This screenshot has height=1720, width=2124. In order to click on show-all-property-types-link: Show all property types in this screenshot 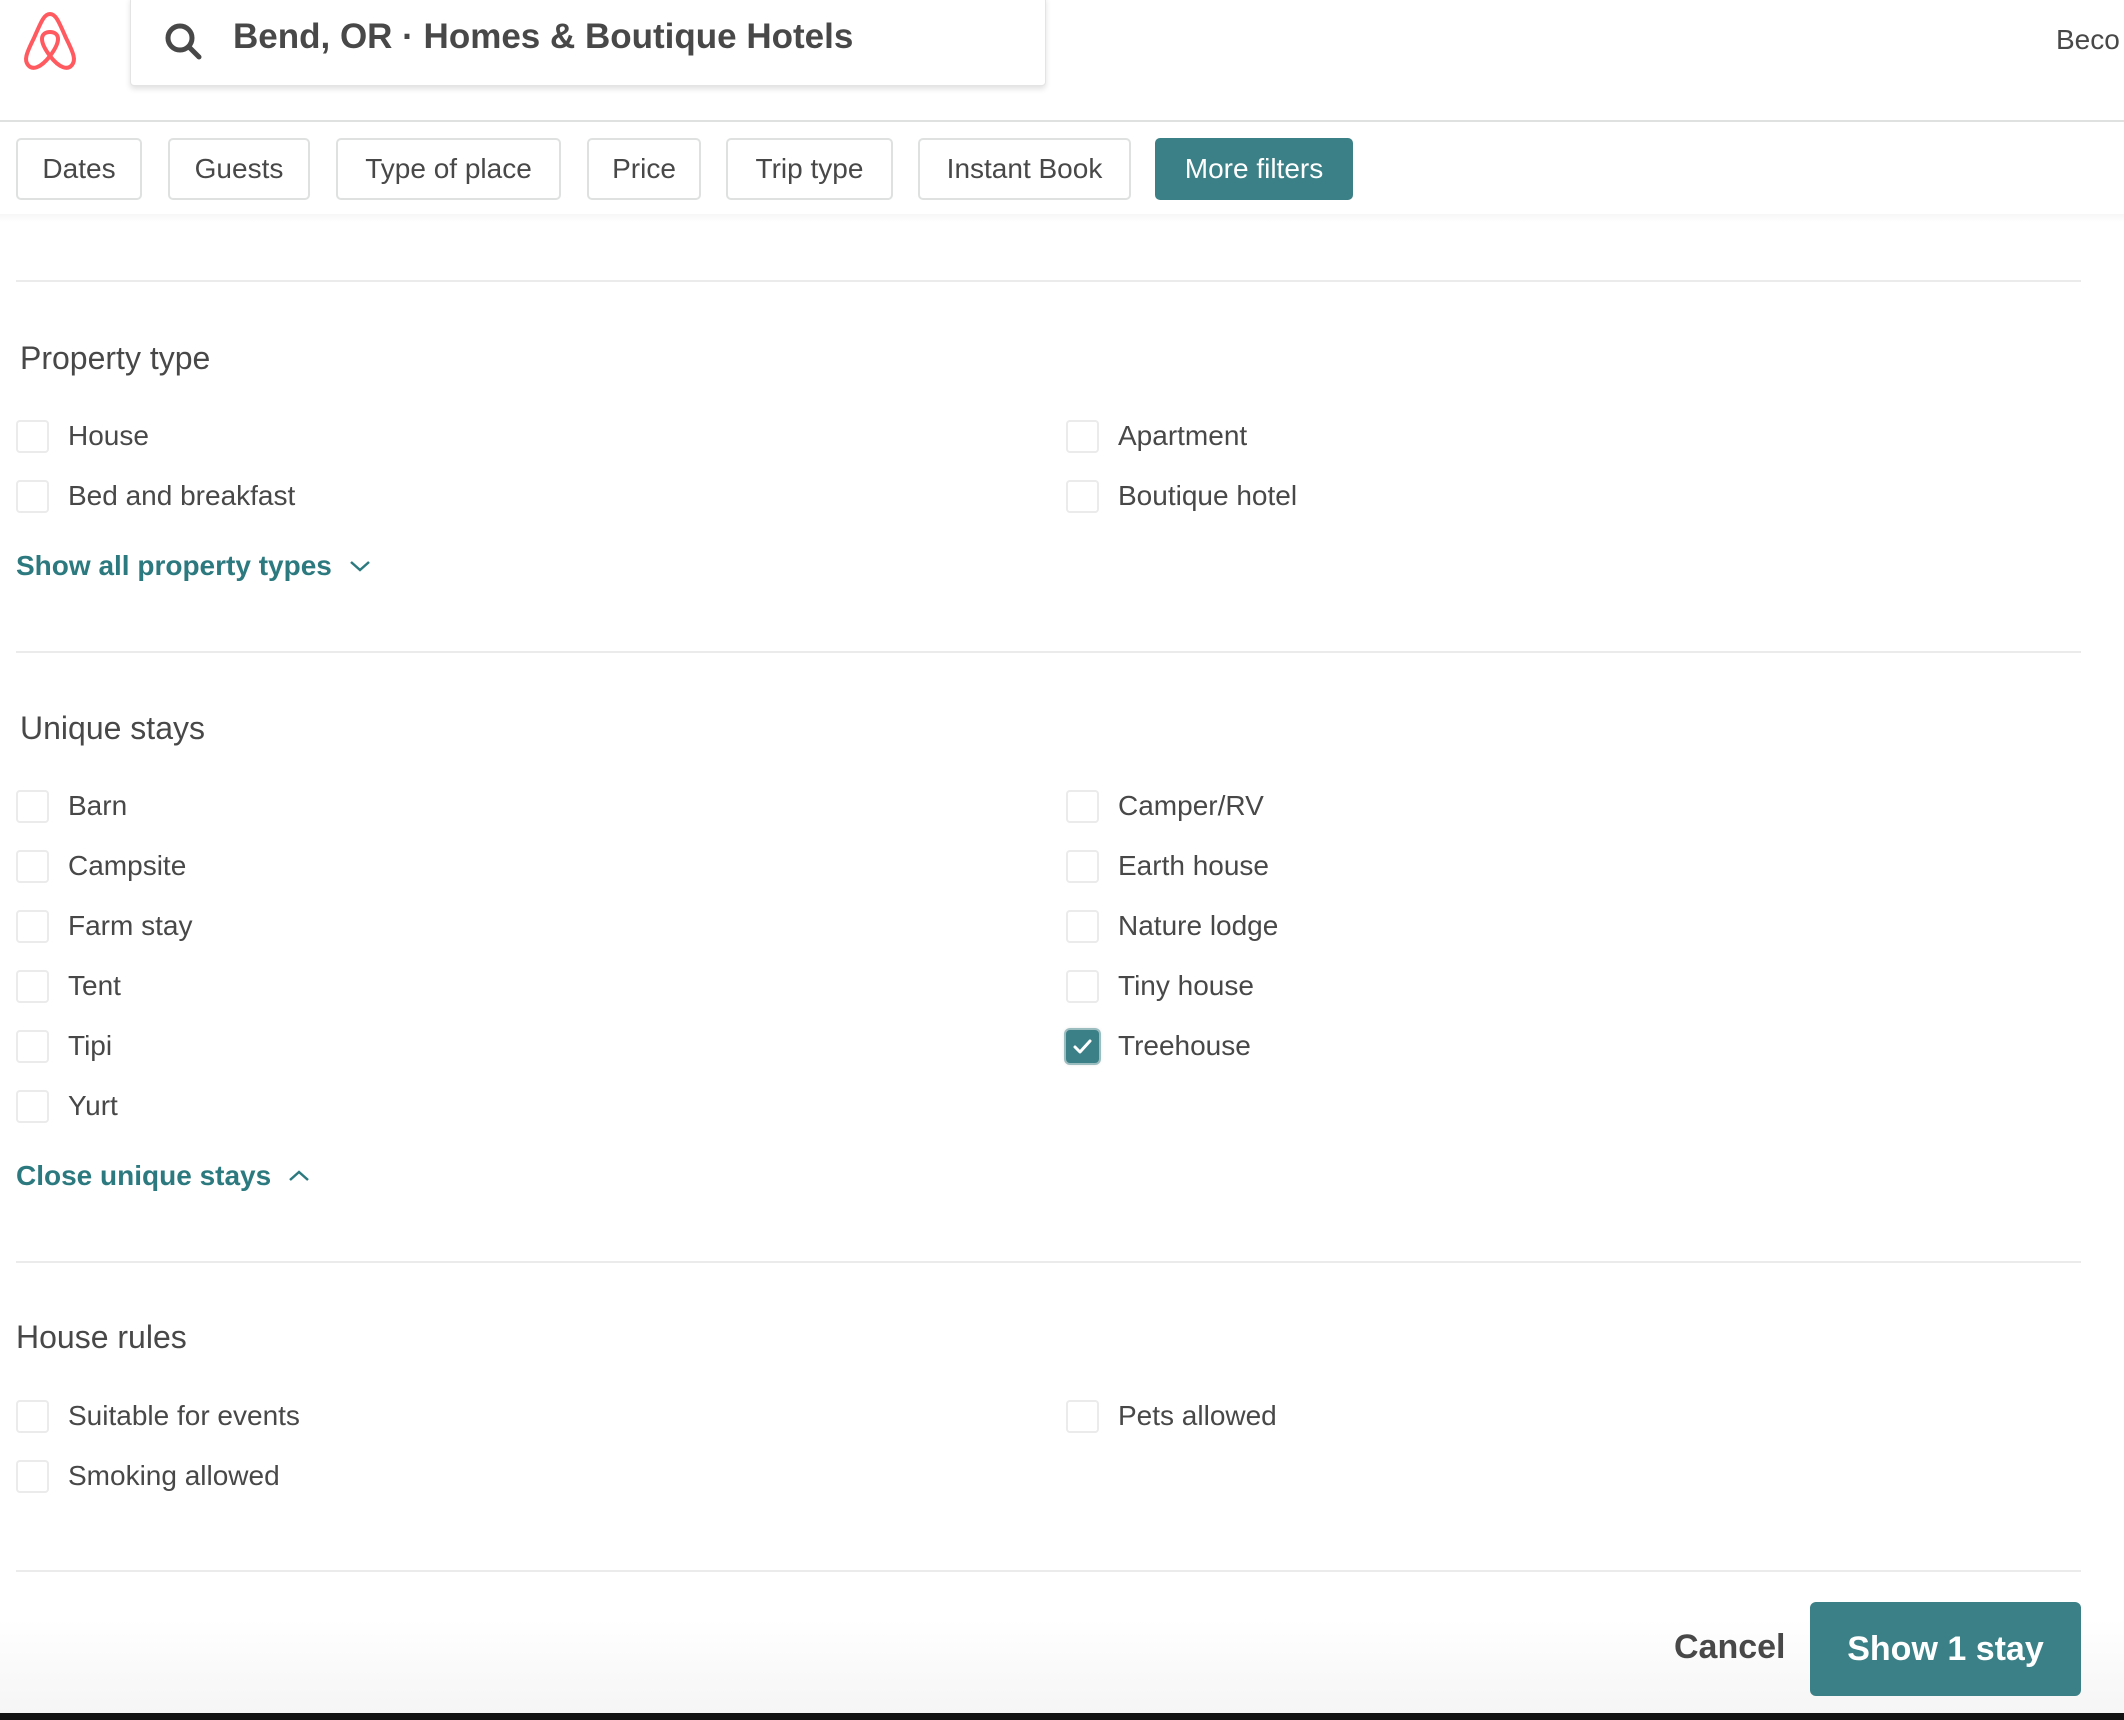, I will do `click(194, 566)`.